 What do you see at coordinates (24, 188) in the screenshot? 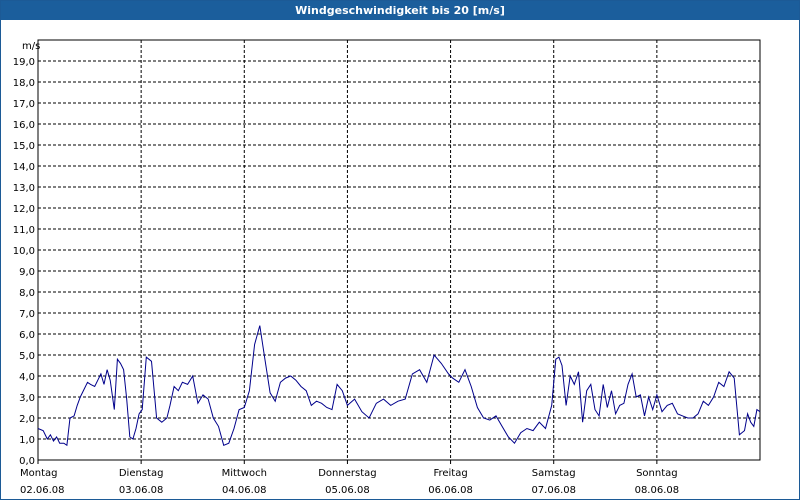
I see `y-tick-label: 13,0` at bounding box center [24, 188].